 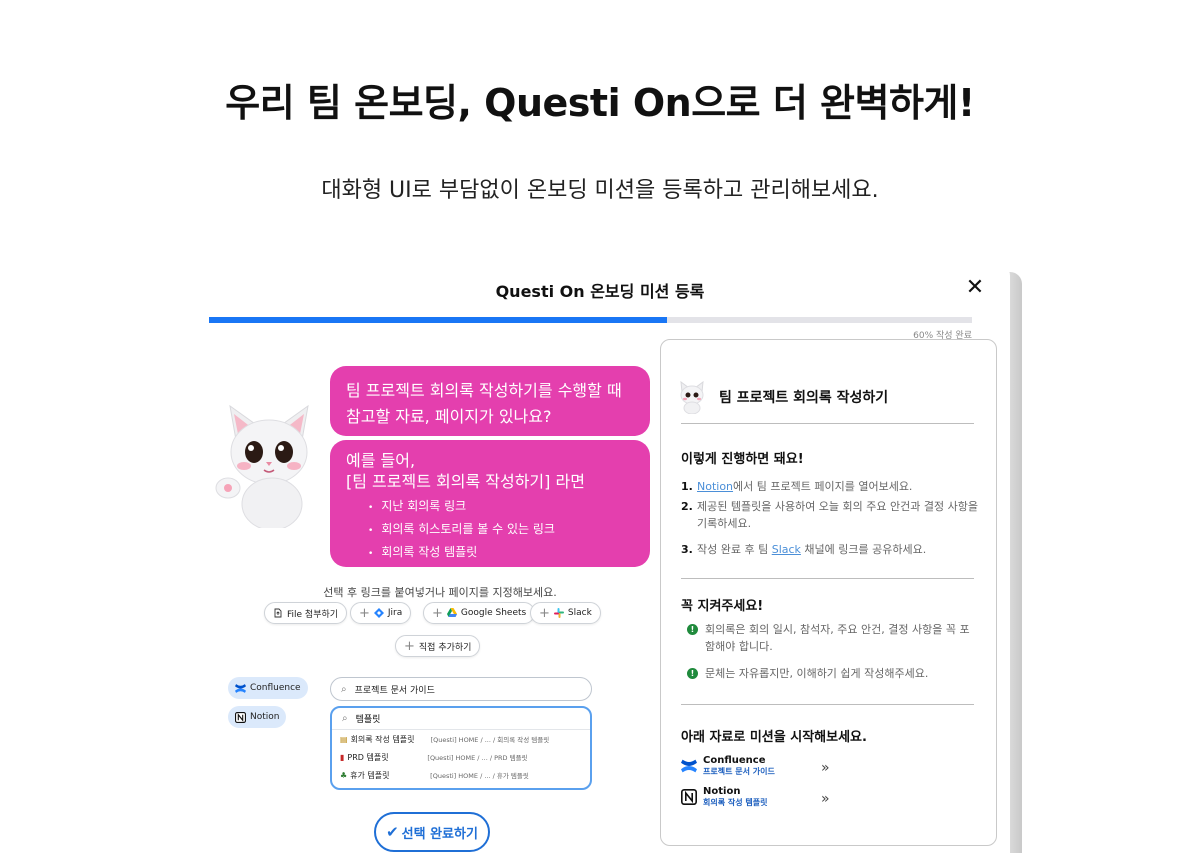 I want to click on step-text: 제공된 템플릿을 사용하여 오늘 회의 주요 안건과 결정 사항을 기록하세요., so click(x=837, y=515).